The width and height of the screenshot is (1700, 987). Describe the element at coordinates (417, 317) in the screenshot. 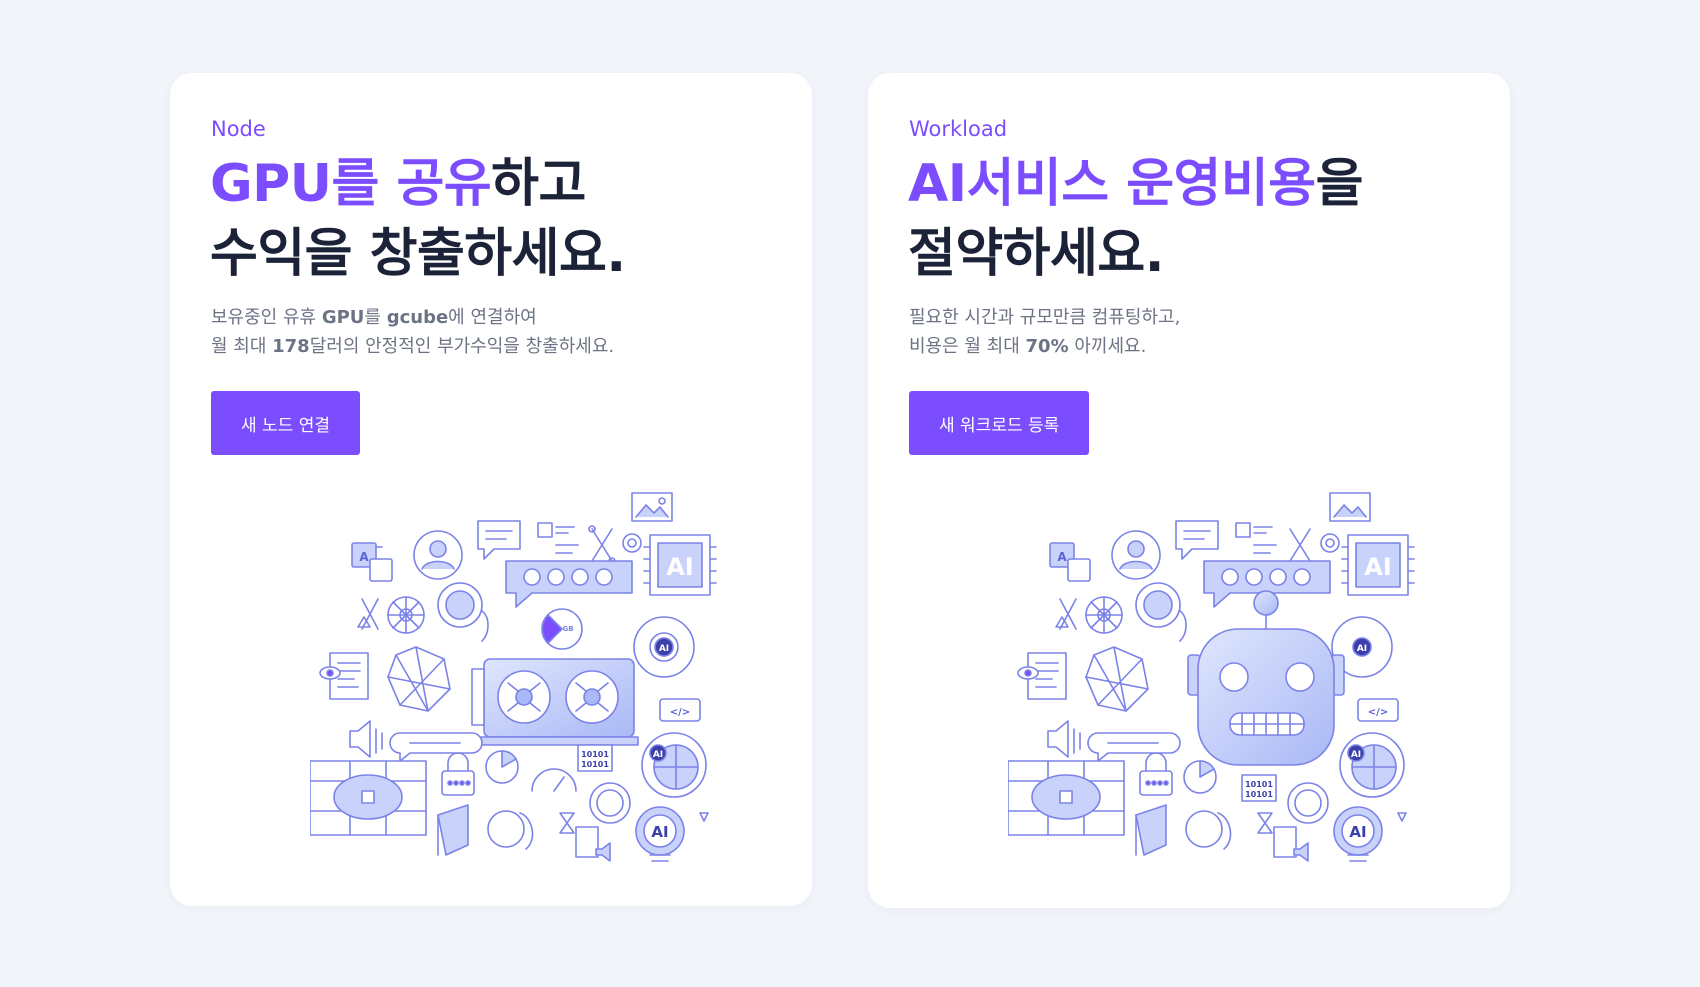

I see `desc-emphasis: gcube` at that location.